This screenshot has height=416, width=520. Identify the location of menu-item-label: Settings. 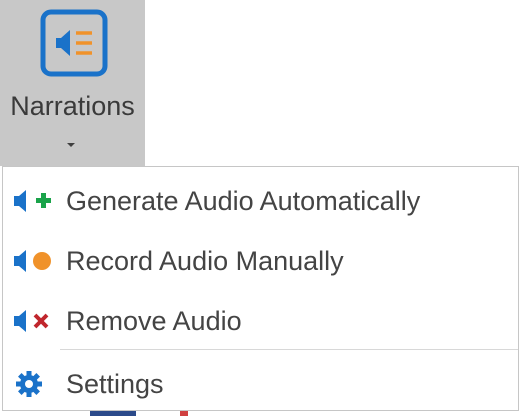
(115, 384).